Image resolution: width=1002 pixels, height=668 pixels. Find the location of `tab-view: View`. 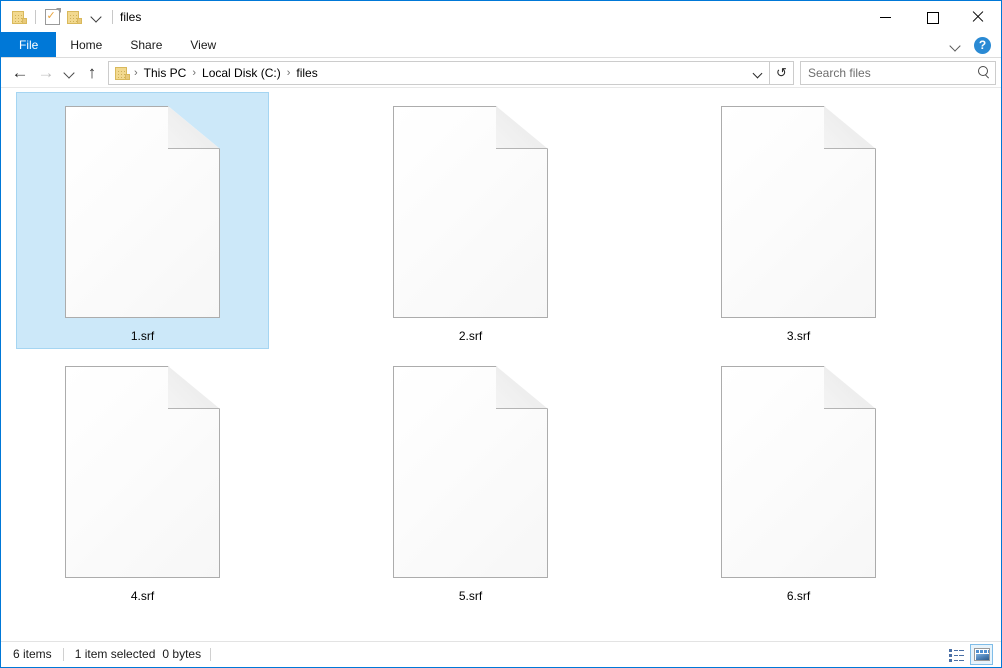

tab-view: View is located at coordinates (203, 44).